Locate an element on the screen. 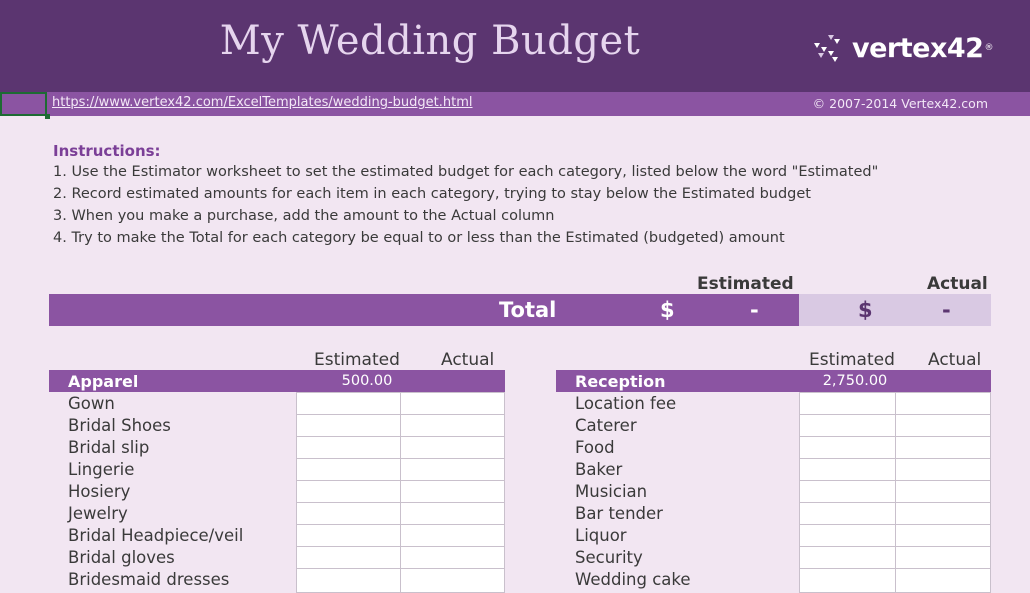 This screenshot has width=1030, height=593. apparel-item: Bridal Headpiece/veil is located at coordinates (156, 535).